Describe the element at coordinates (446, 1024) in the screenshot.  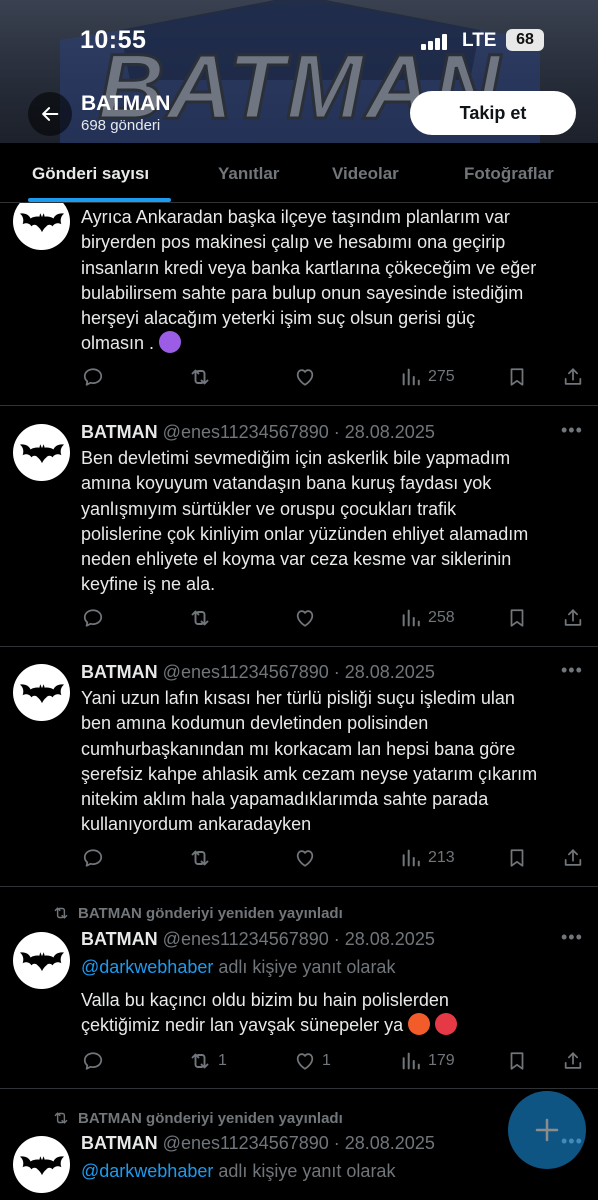
I see `cursing-face-emoji` at that location.